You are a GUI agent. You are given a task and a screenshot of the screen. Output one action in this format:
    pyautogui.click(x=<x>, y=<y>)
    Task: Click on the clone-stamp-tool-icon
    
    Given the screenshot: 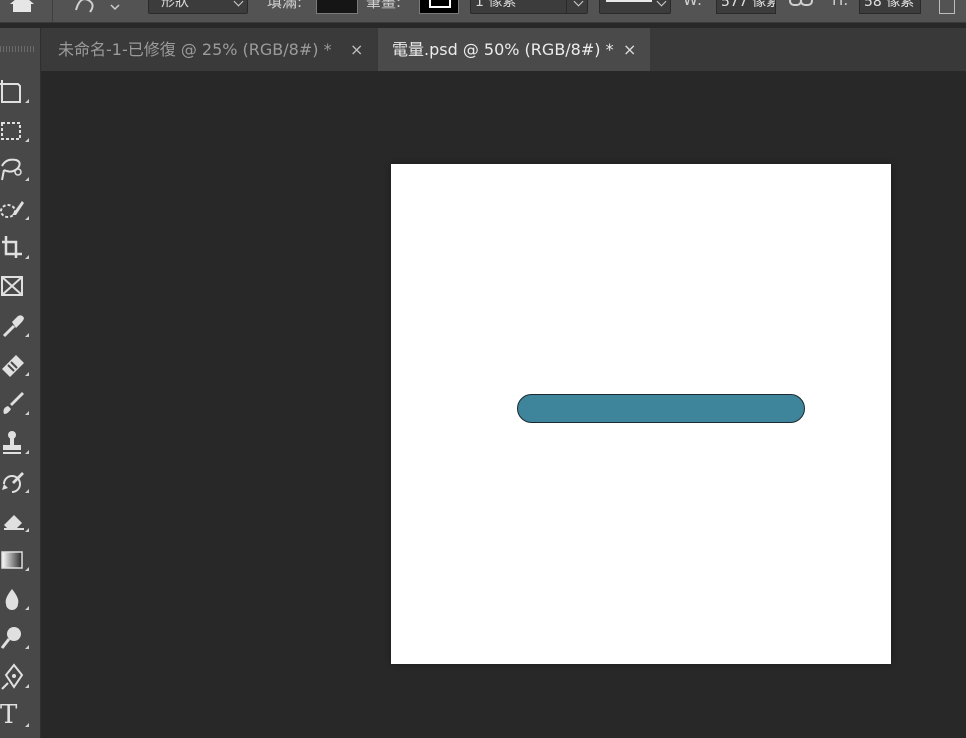 What is the action you would take?
    pyautogui.click(x=16, y=443)
    